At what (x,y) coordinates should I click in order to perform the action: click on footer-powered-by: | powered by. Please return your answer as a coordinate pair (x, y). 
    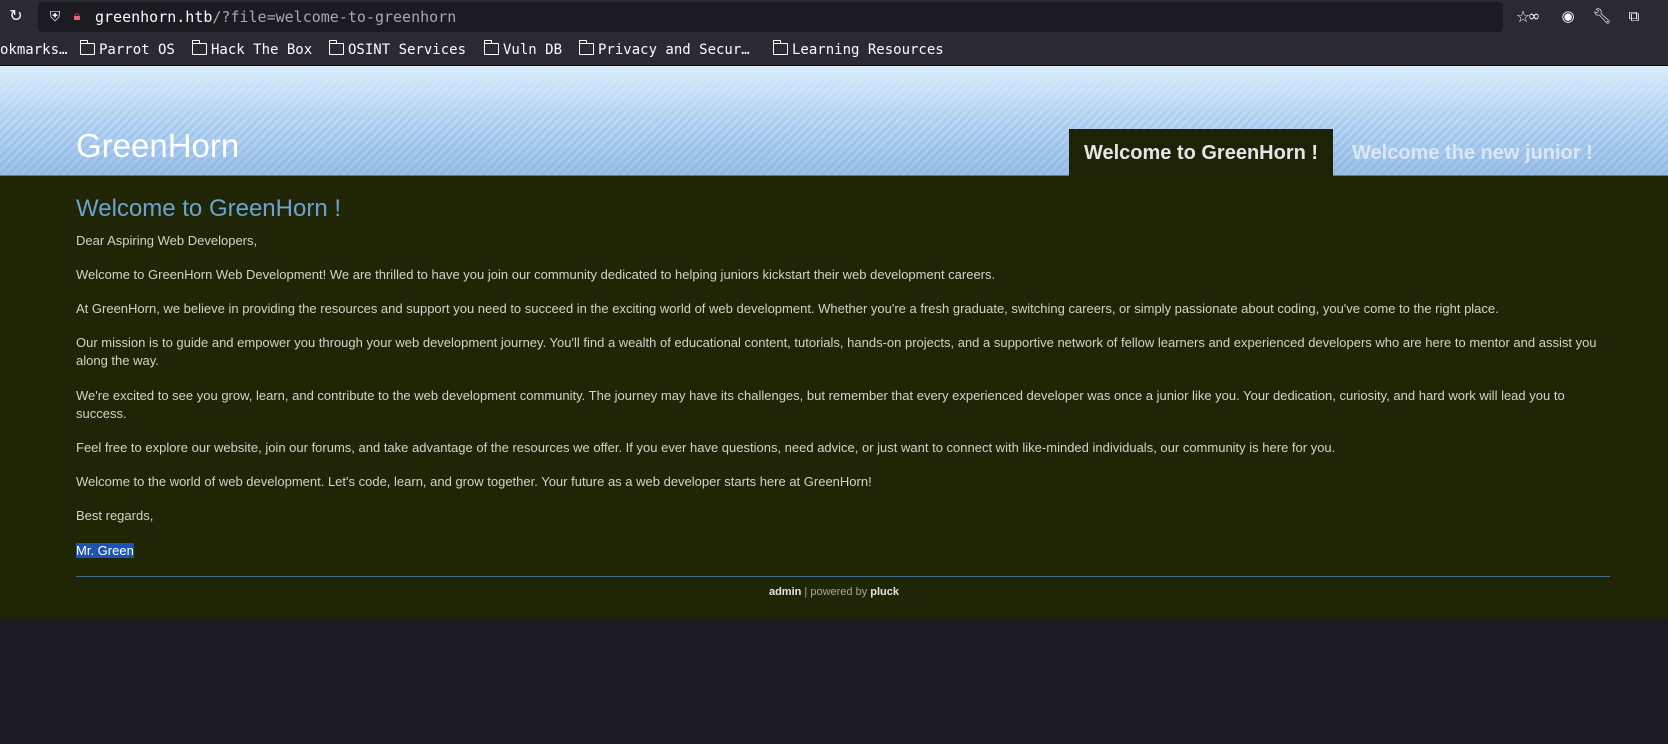
    Looking at the image, I should click on (836, 592).